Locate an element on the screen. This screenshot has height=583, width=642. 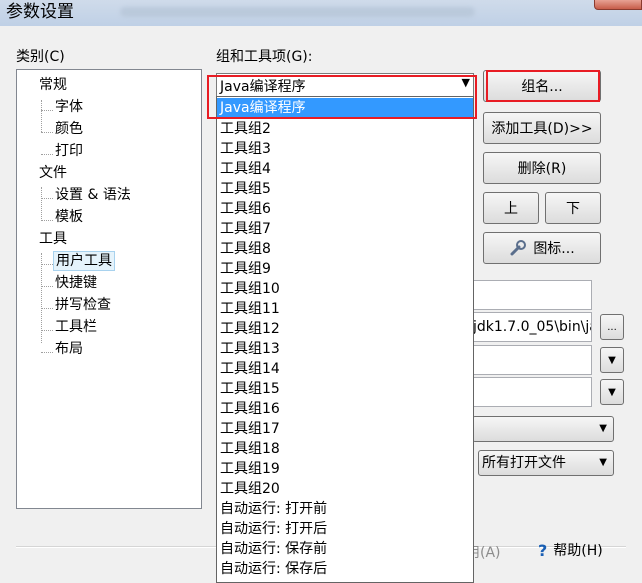
list-item: 工具组19 is located at coordinates (345, 469).